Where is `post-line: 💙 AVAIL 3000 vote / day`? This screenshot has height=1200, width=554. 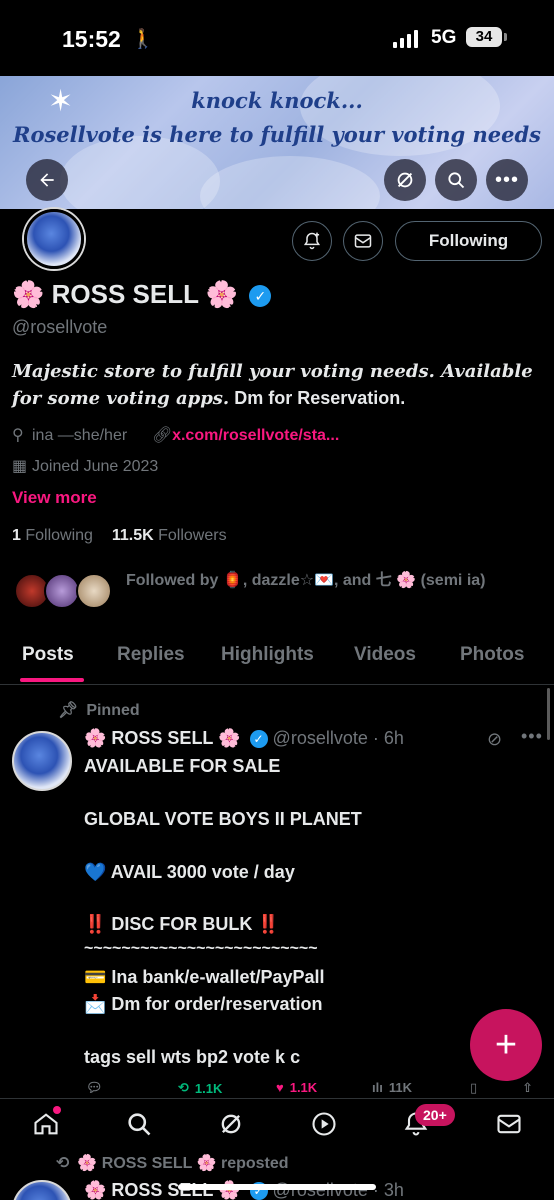 post-line: 💙 AVAIL 3000 vote / day is located at coordinates (189, 872).